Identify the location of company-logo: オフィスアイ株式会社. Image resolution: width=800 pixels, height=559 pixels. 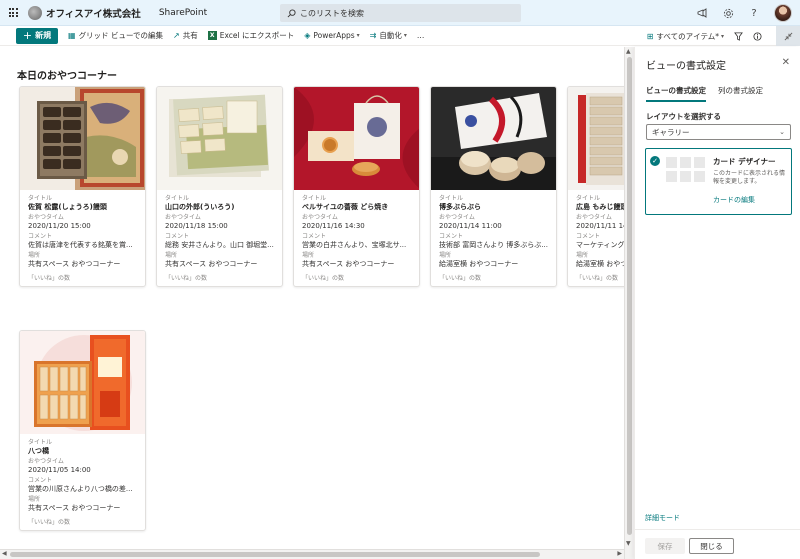
(84, 12).